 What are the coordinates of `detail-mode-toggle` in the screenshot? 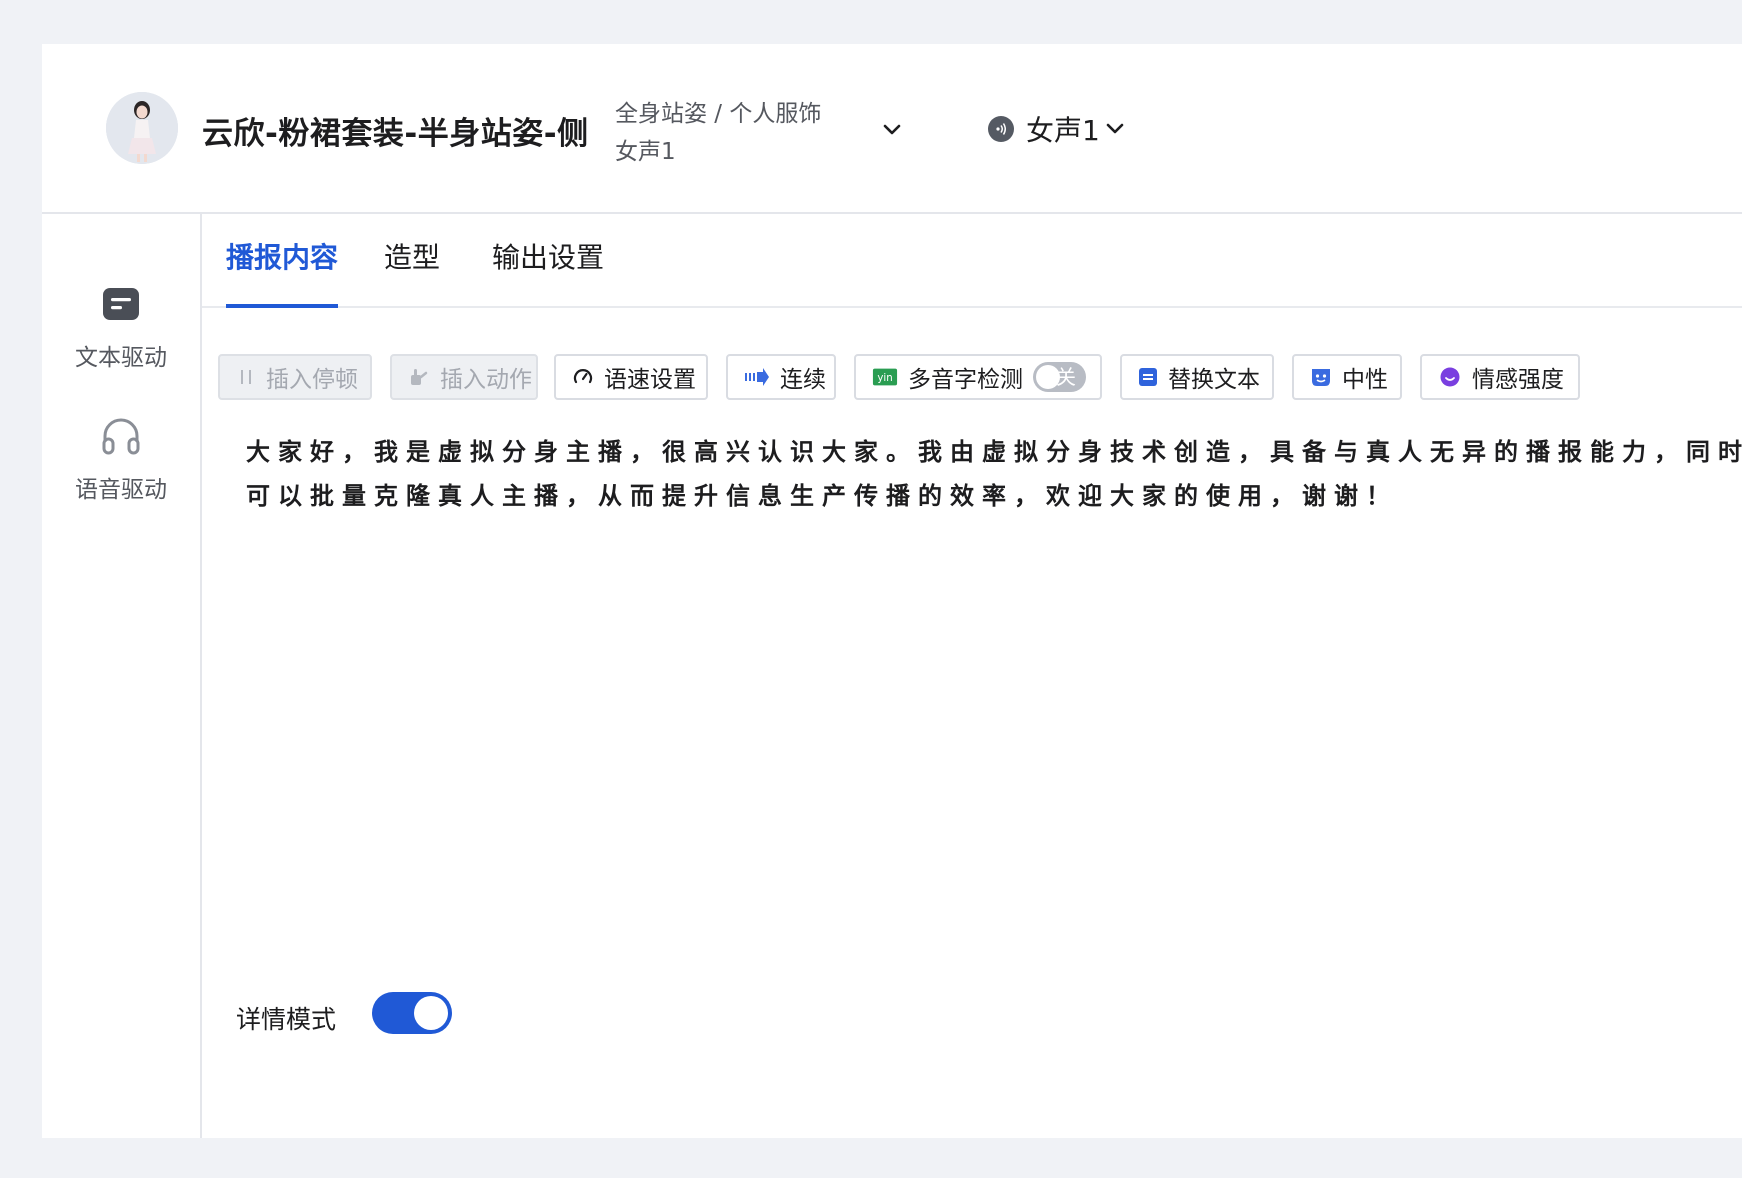 It's located at (412, 1013).